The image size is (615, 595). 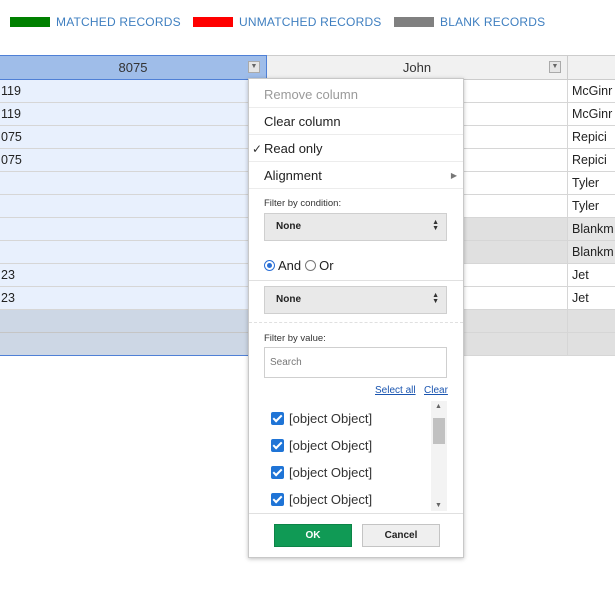 What do you see at coordinates (438, 406) in the screenshot?
I see `scroll-up-icon: ▲` at bounding box center [438, 406].